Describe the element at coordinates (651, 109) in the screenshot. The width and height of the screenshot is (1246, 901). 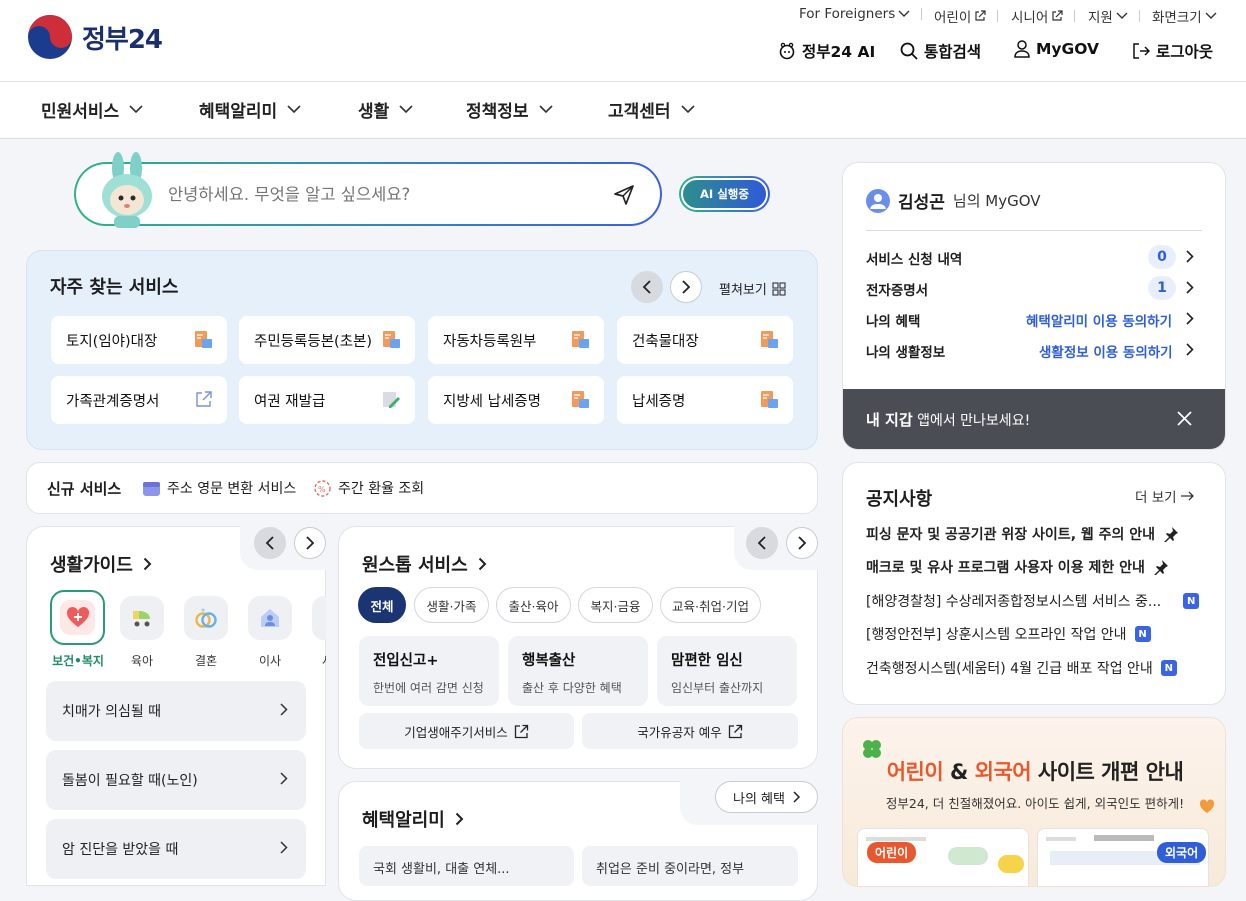
I see `nav-item-support: 고객센터` at that location.